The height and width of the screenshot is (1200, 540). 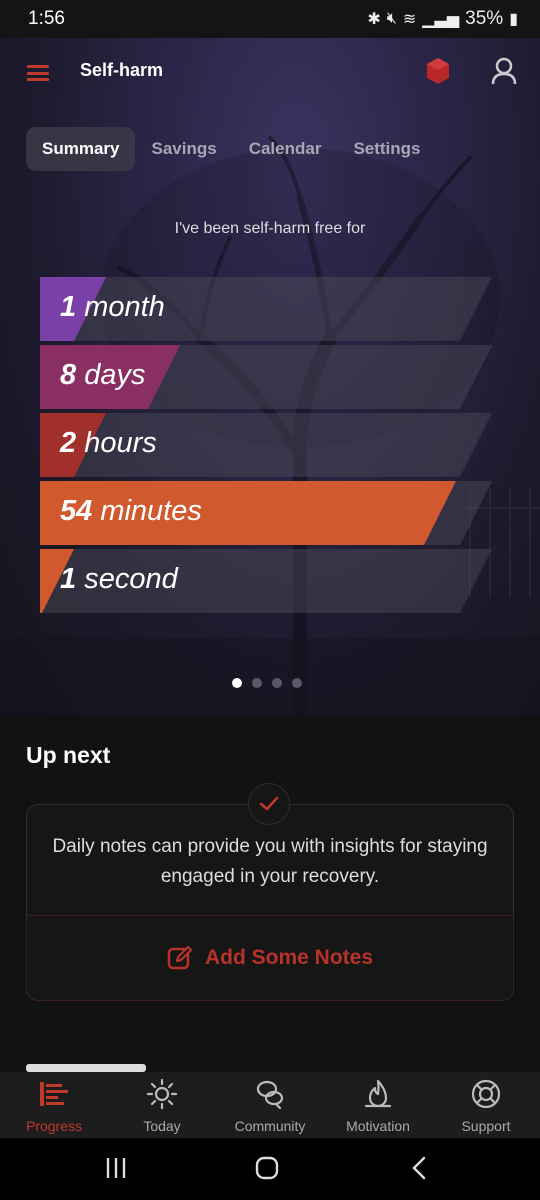 I want to click on system-navigation-bar, so click(x=270, y=1169).